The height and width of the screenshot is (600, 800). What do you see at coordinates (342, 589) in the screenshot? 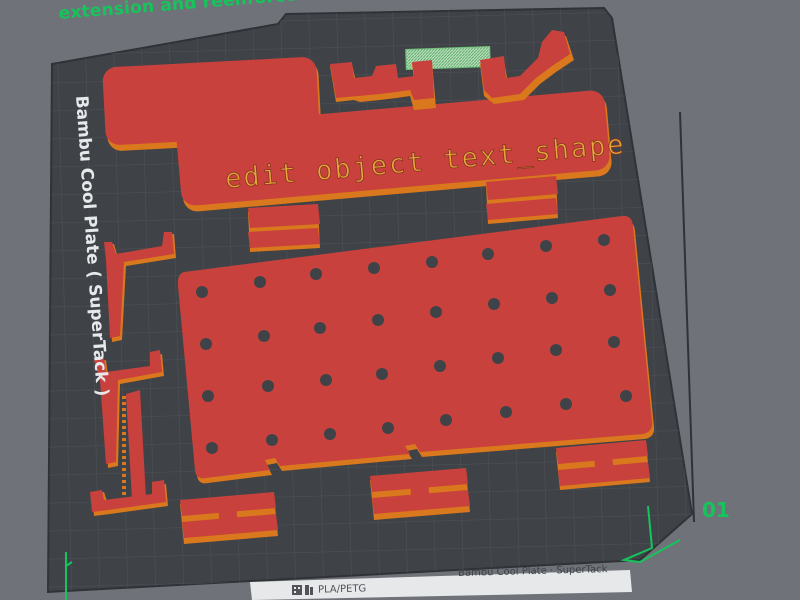
I see `filament-label: PLA/PETG` at bounding box center [342, 589].